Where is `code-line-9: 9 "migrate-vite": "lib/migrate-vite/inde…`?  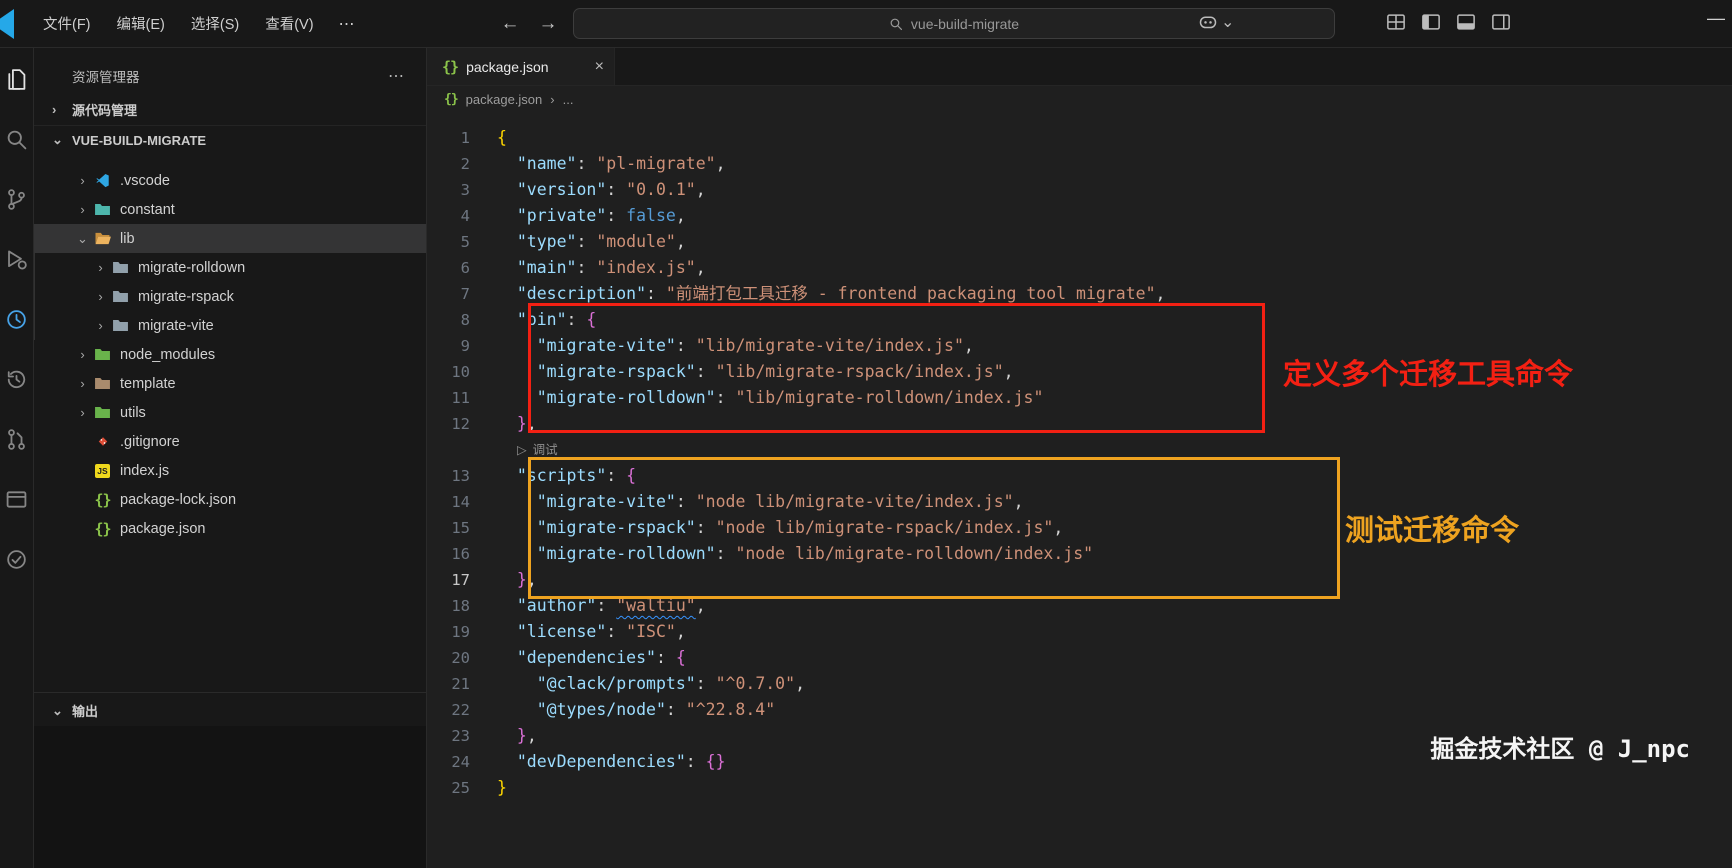
code-line-9: 9 "migrate-vite": "lib/migrate-vite/inde… is located at coordinates (1079, 346).